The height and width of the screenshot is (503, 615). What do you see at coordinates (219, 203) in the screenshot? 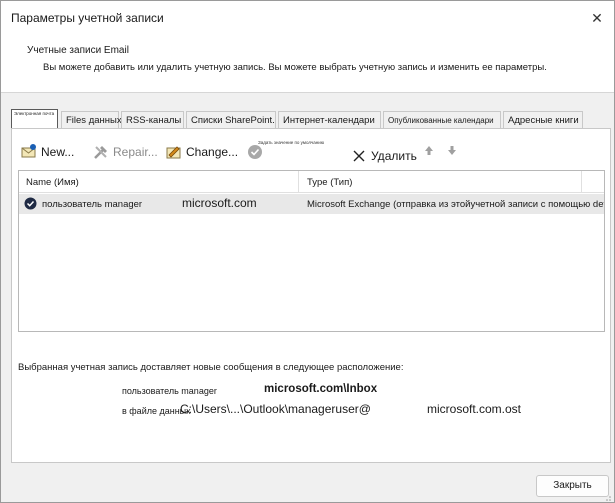
I see `account-domain: microsoft.com` at bounding box center [219, 203].